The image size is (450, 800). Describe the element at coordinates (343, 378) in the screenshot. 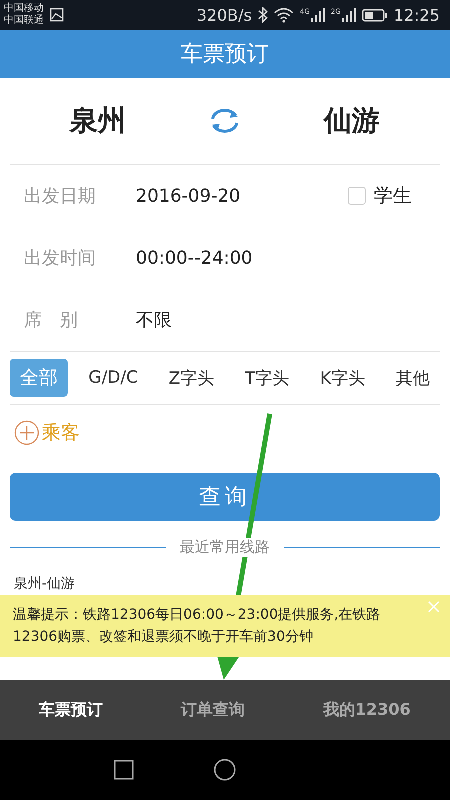

I see `train-type-tab: K字头` at that location.